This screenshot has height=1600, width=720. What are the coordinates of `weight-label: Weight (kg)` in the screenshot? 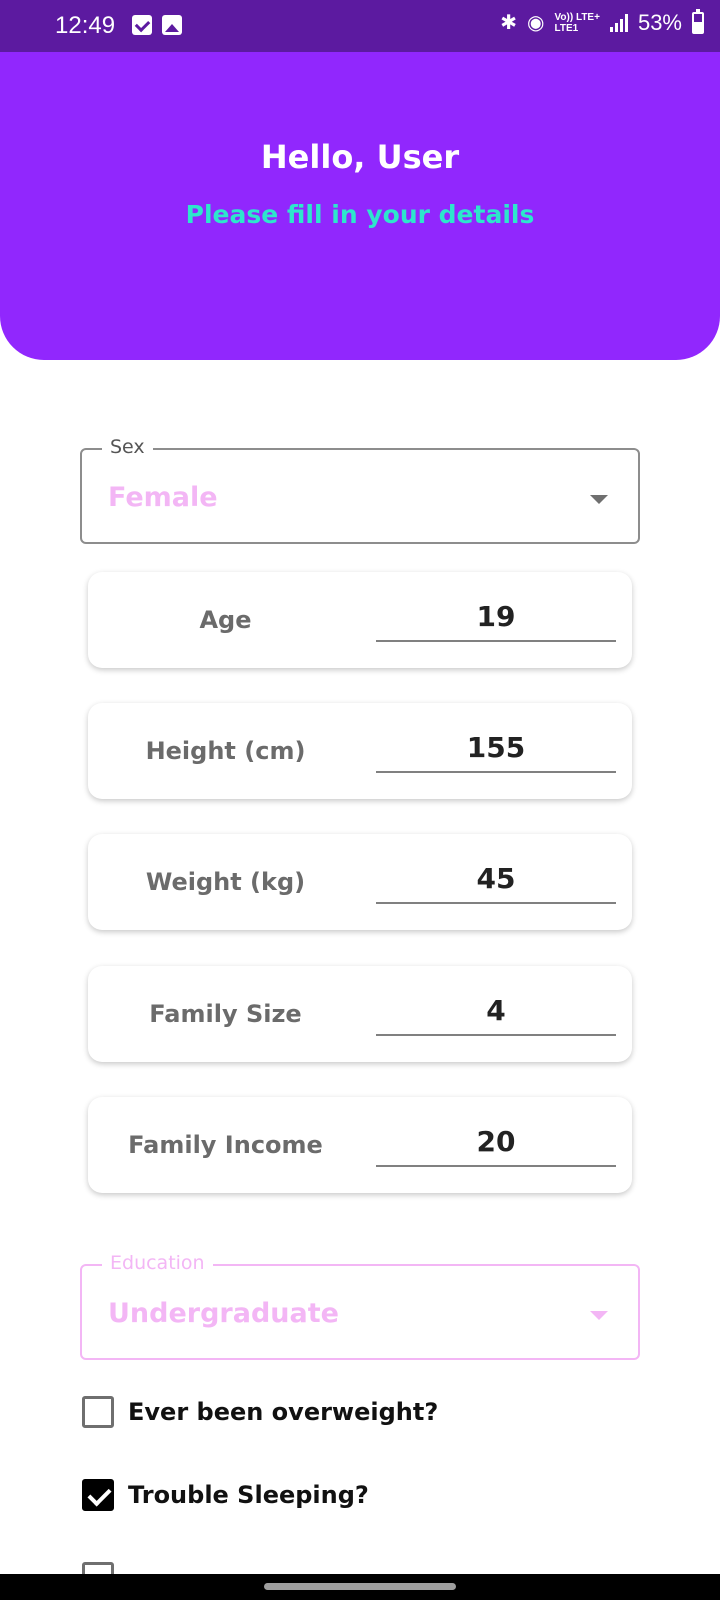 It's located at (225, 882).